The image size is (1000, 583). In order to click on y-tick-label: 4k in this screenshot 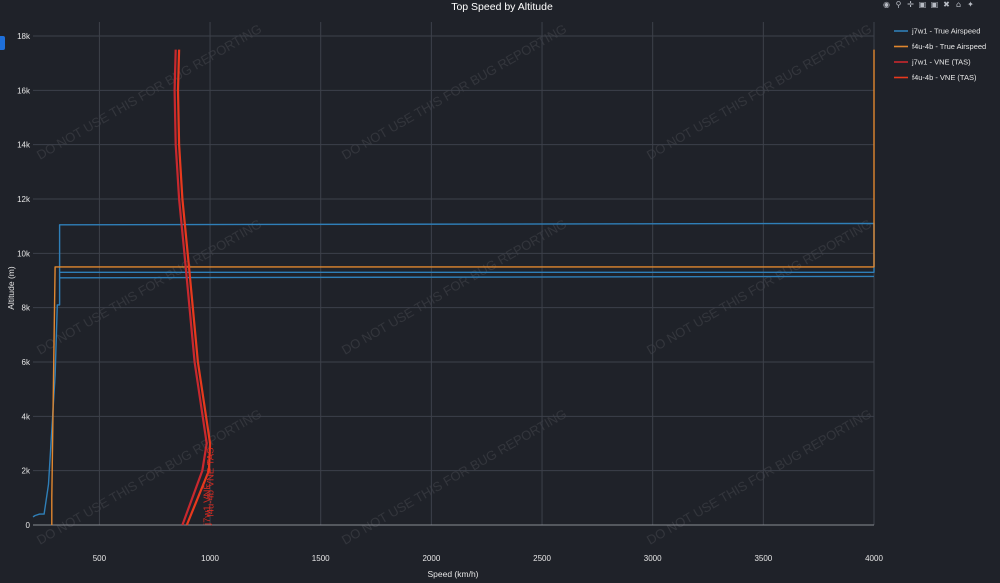, I will do `click(26, 416)`.